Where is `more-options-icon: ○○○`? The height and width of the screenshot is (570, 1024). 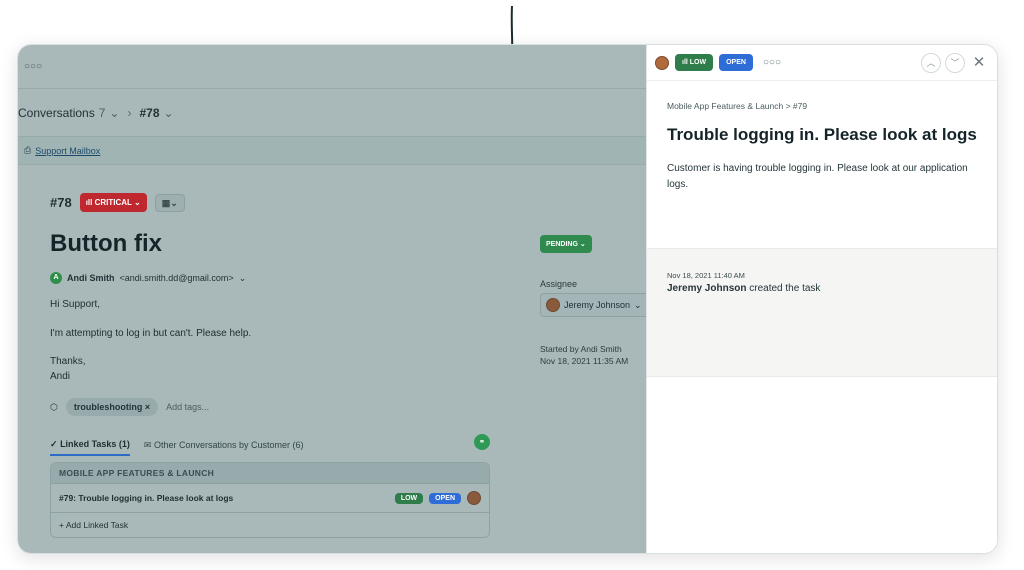 more-options-icon: ○○○ is located at coordinates (772, 62).